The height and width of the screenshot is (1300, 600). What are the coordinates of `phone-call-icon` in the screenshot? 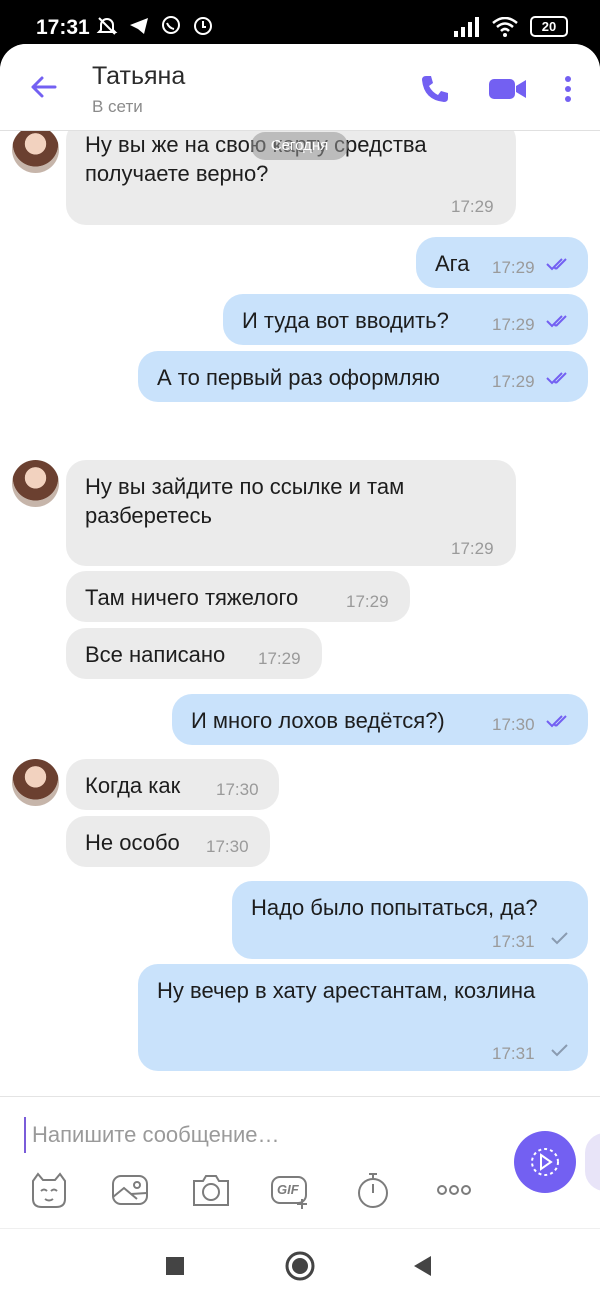 It's located at (435, 89).